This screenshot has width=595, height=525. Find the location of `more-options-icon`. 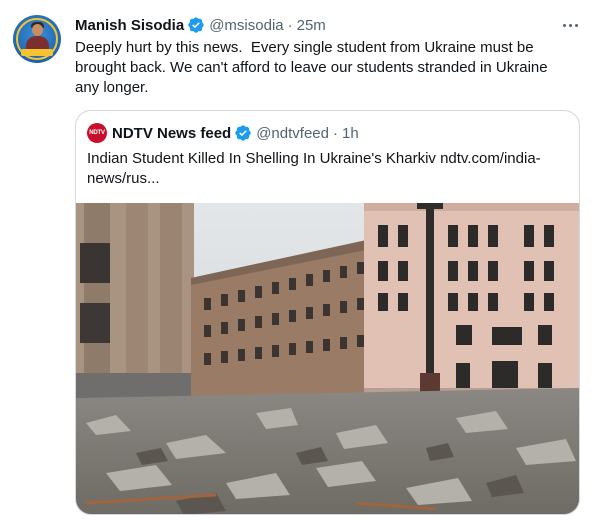

more-options-icon is located at coordinates (570, 25).